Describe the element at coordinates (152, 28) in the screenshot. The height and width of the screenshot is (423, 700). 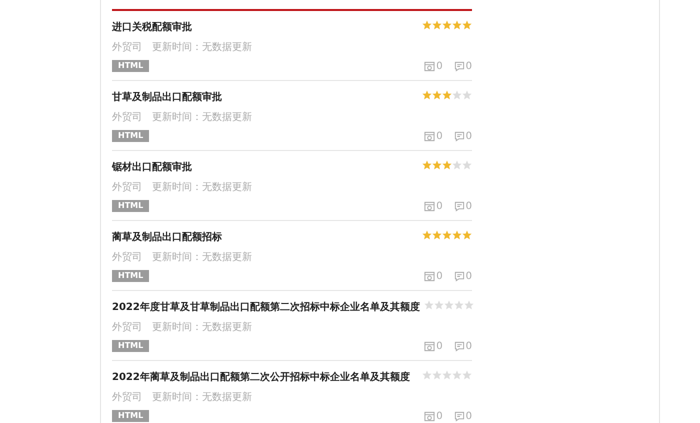
I see `dataset-title-link: 进口关税配额审批` at that location.